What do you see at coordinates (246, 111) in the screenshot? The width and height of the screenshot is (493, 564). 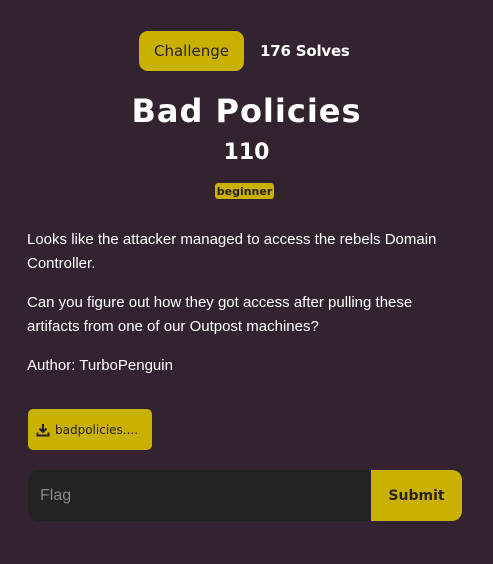 I see `challenge-title: Bad Policies` at bounding box center [246, 111].